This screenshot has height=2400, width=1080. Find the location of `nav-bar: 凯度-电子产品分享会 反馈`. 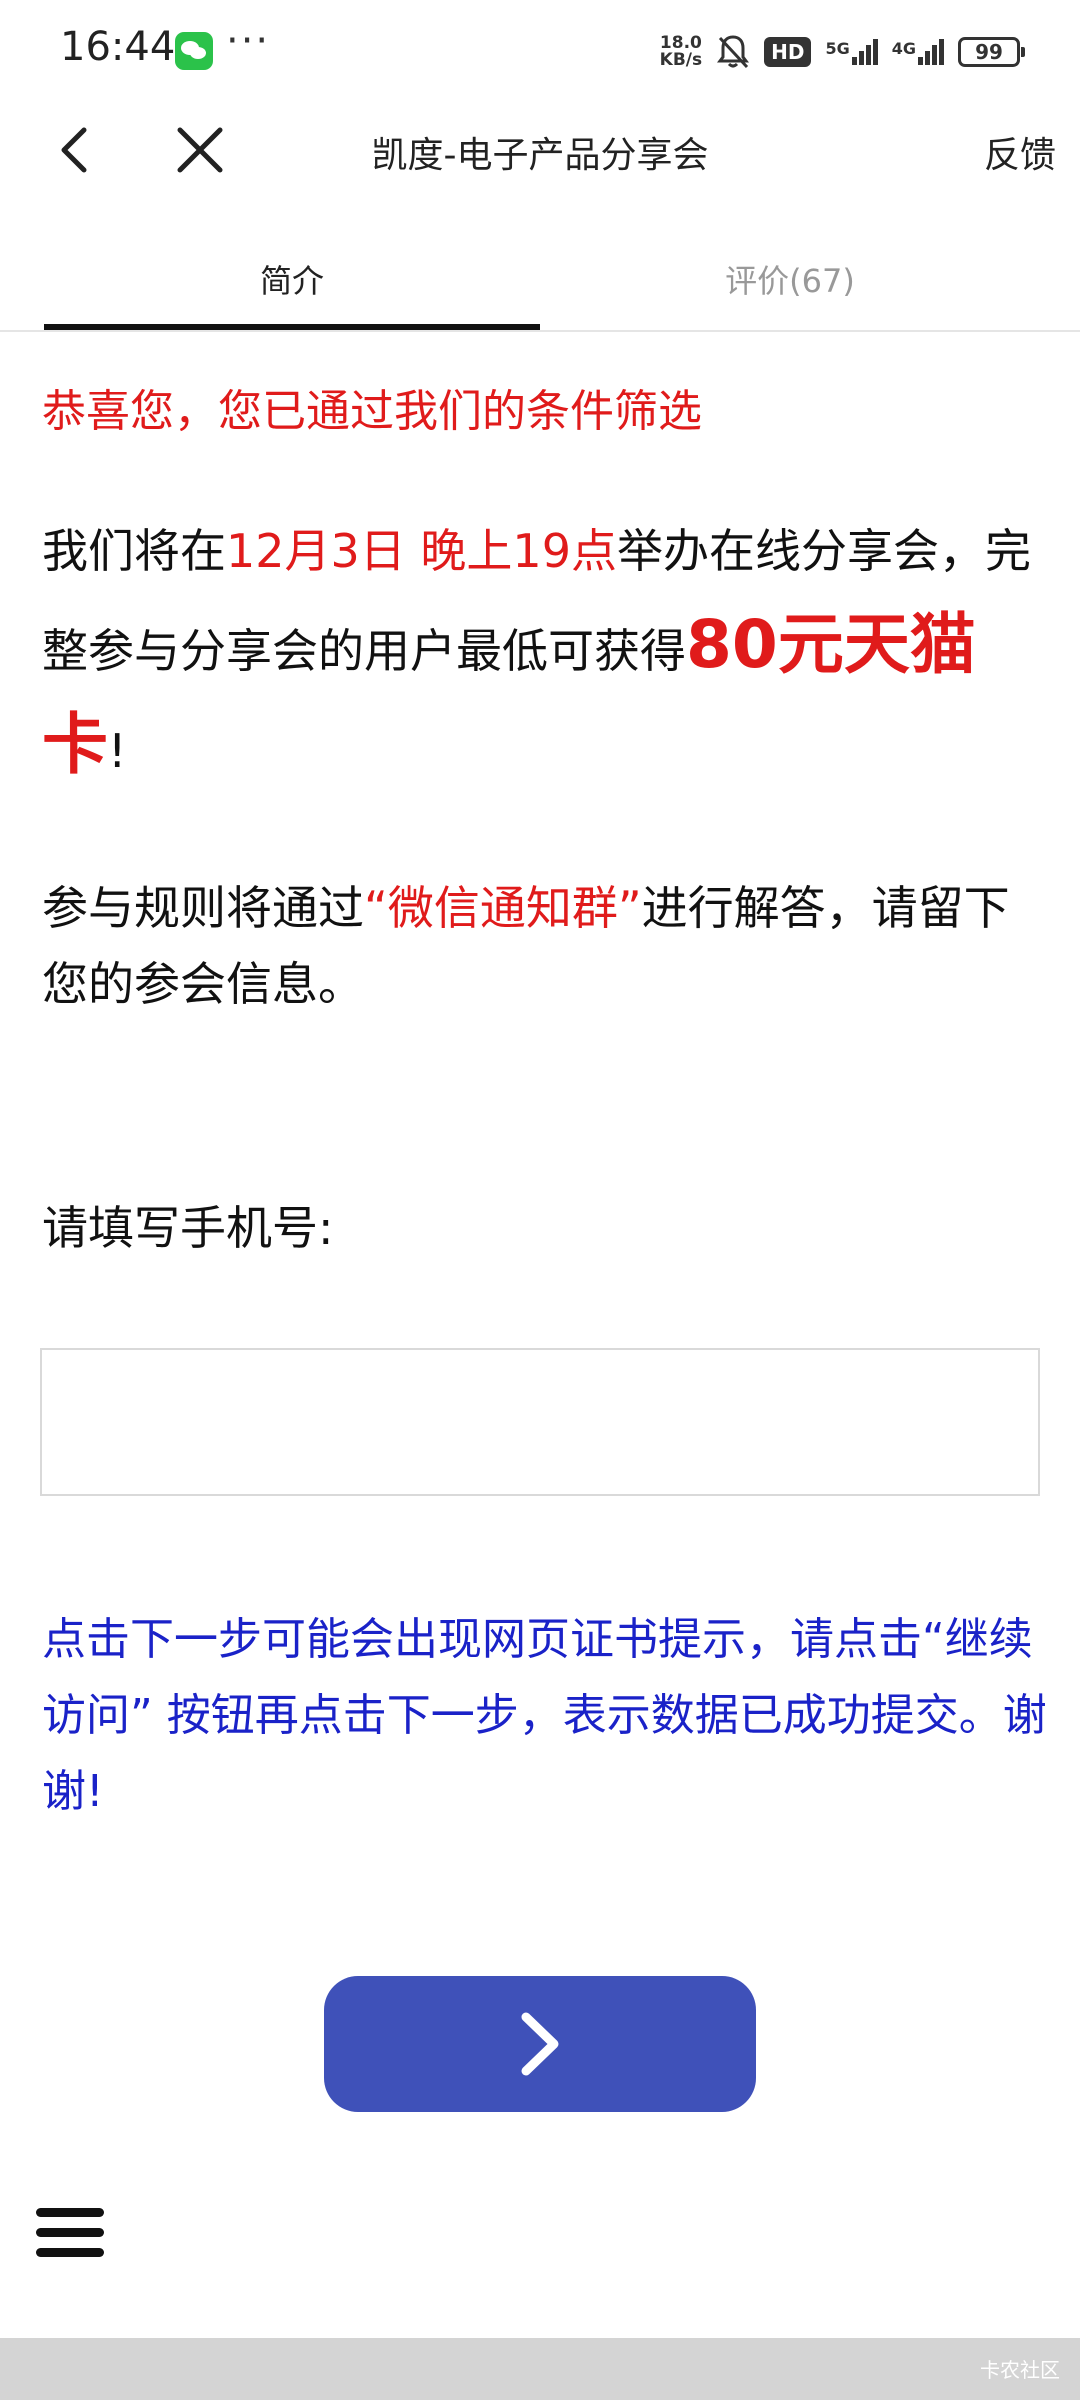

nav-bar: 凯度-电子产品分享会 反馈 is located at coordinates (540, 150).